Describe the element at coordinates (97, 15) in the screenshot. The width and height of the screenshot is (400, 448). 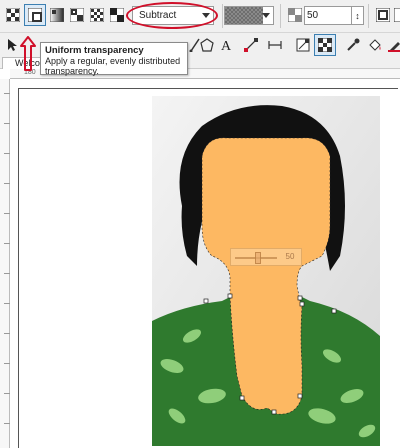
I see `bitmap-pattern-transparency-icon` at that location.